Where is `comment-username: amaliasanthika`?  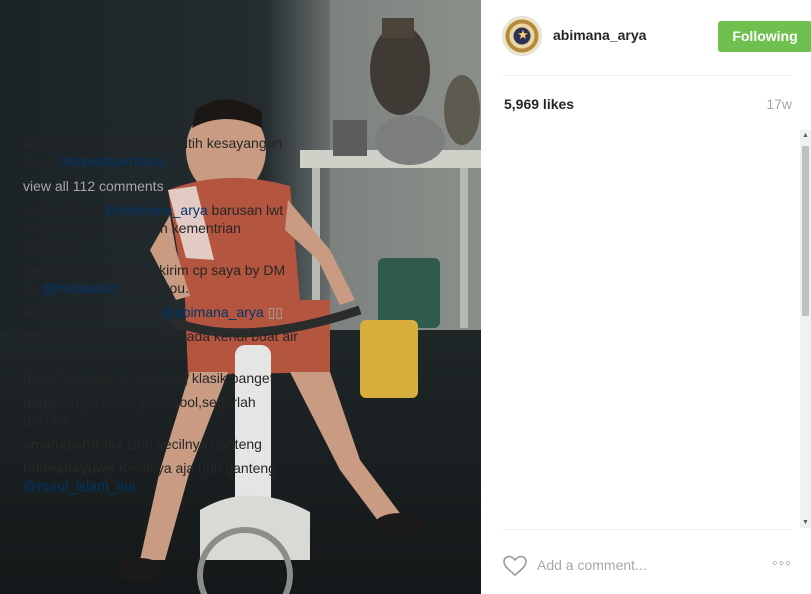 comment-username: amaliasanthika is located at coordinates (73, 444).